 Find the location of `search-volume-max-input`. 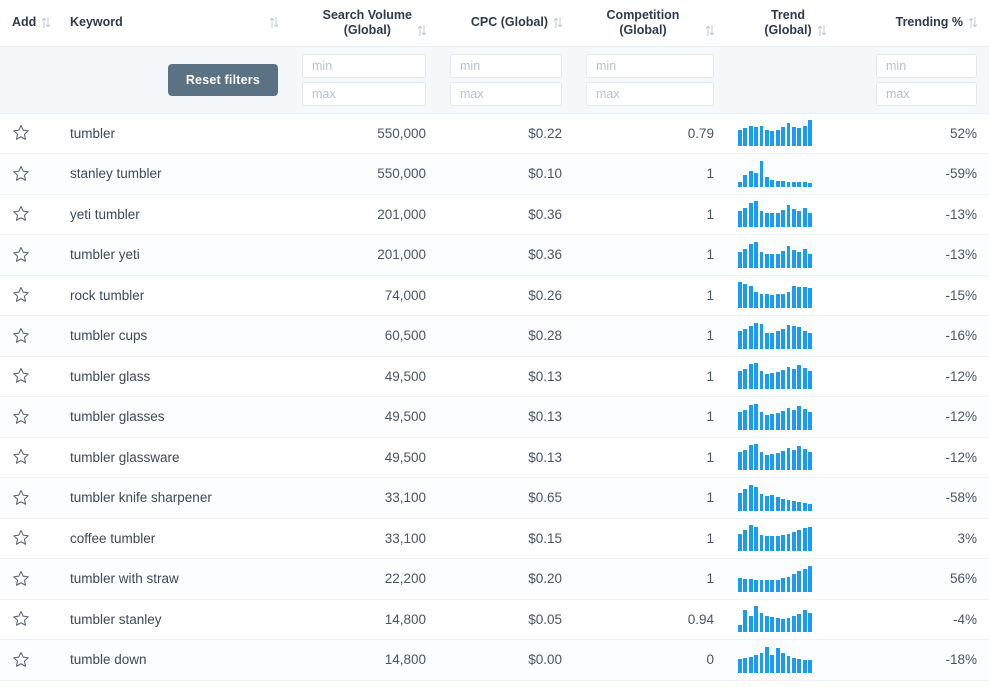

search-volume-max-input is located at coordinates (364, 93).